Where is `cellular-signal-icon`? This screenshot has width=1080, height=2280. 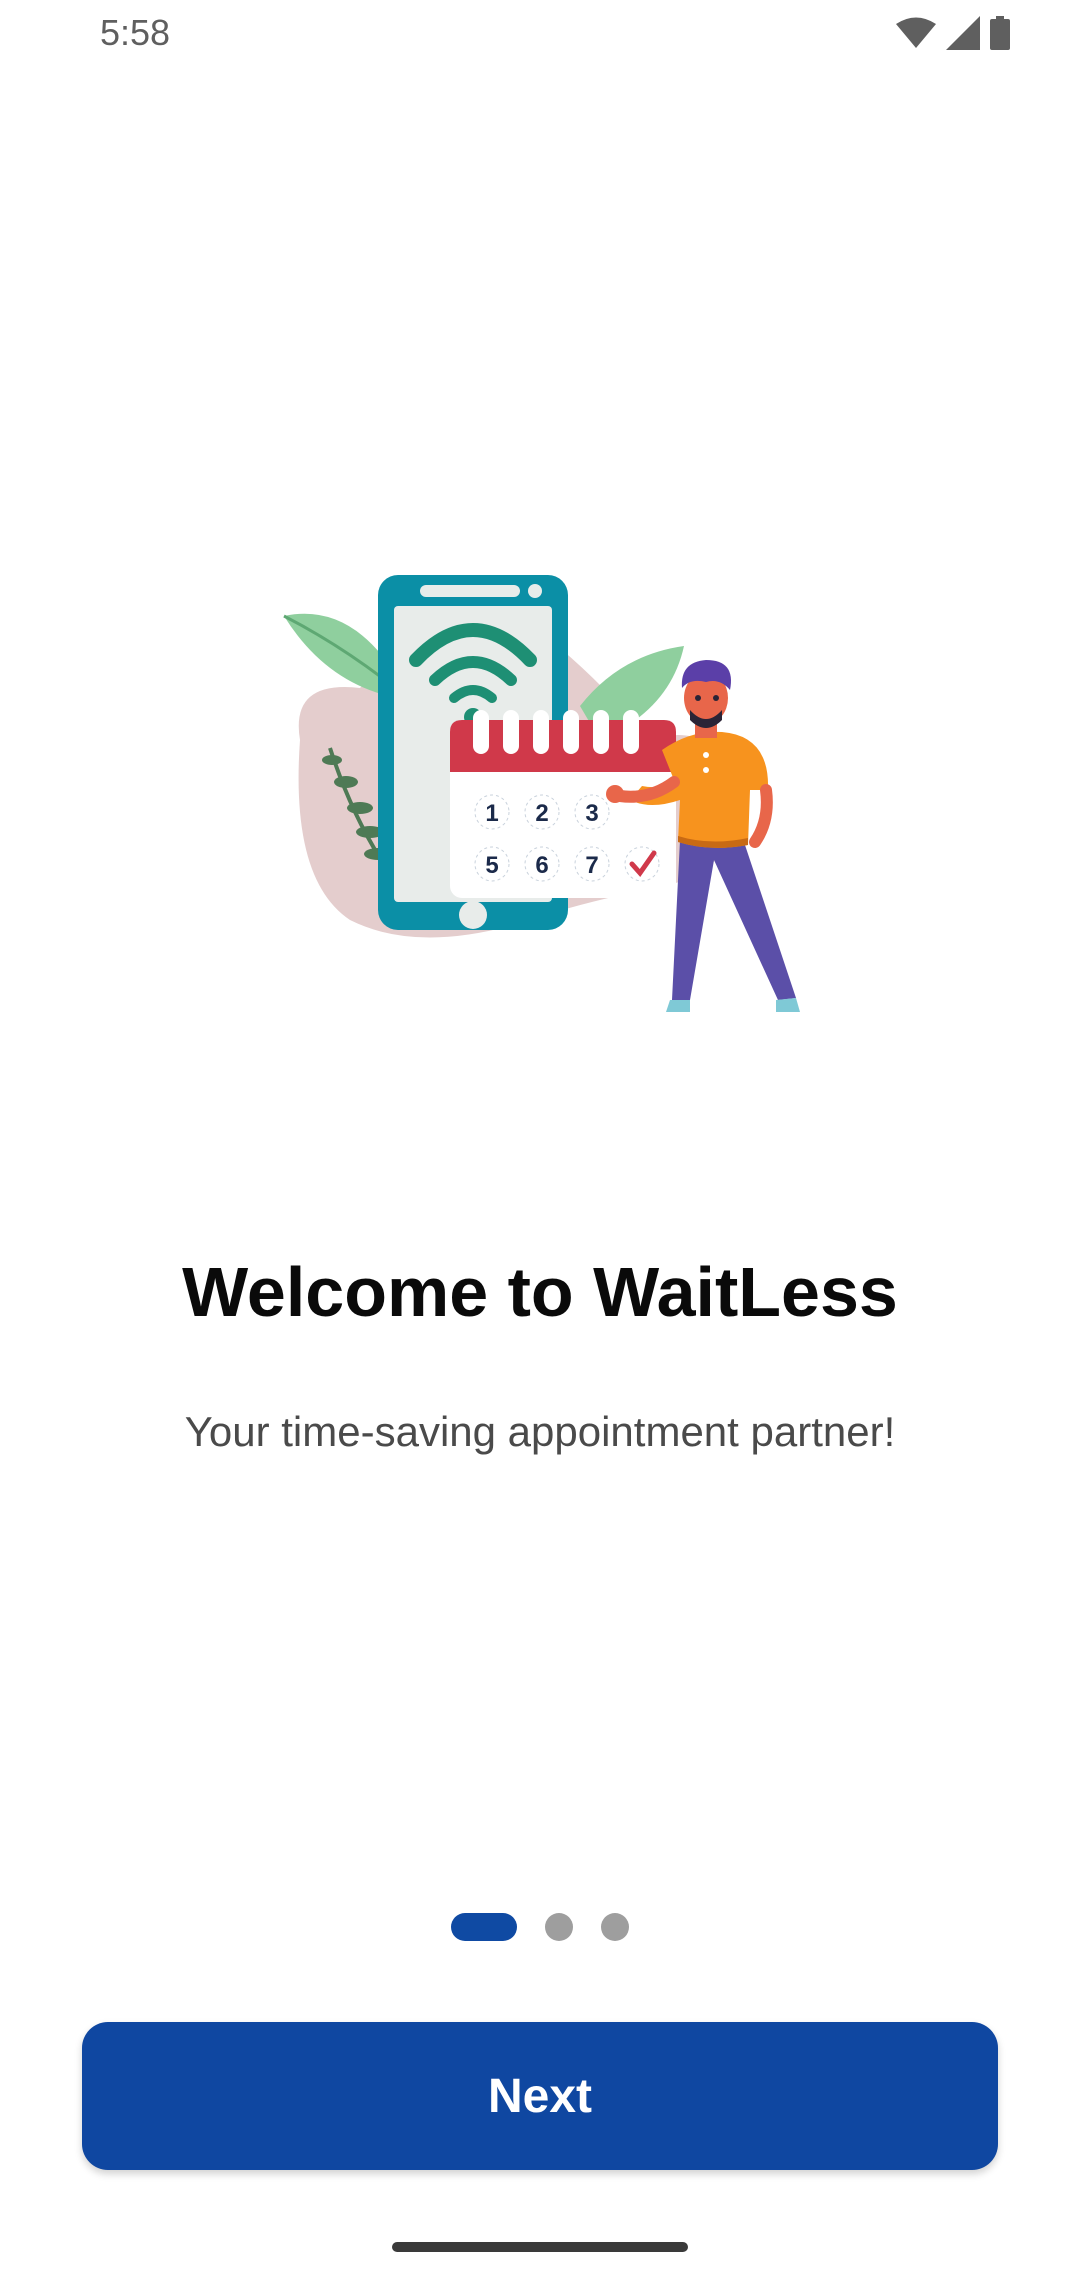 cellular-signal-icon is located at coordinates (963, 35).